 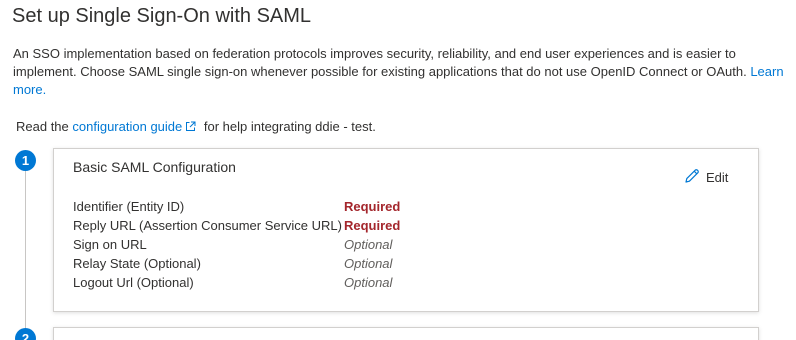 I want to click on field-label: Identifier (Entity ID), so click(x=129, y=206).